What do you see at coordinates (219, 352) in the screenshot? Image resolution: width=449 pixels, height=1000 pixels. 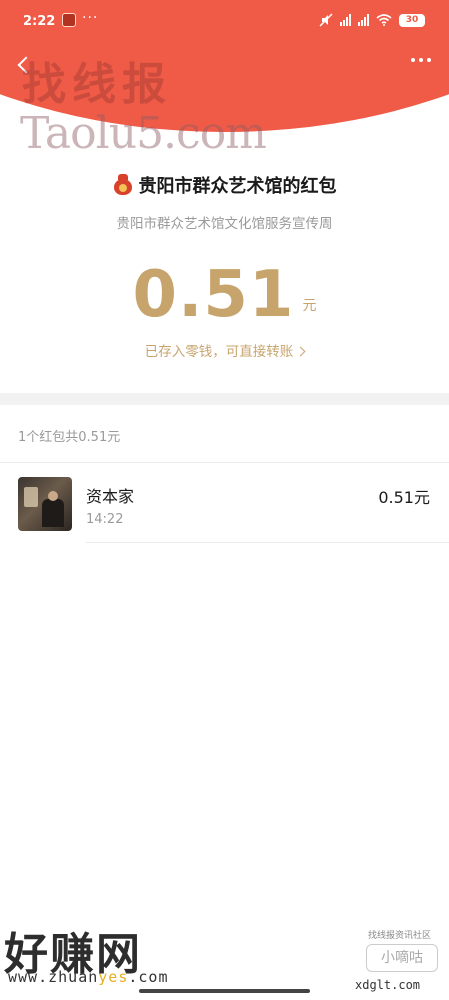 I see `saved-note-text: 已存入零钱，可直接转账` at bounding box center [219, 352].